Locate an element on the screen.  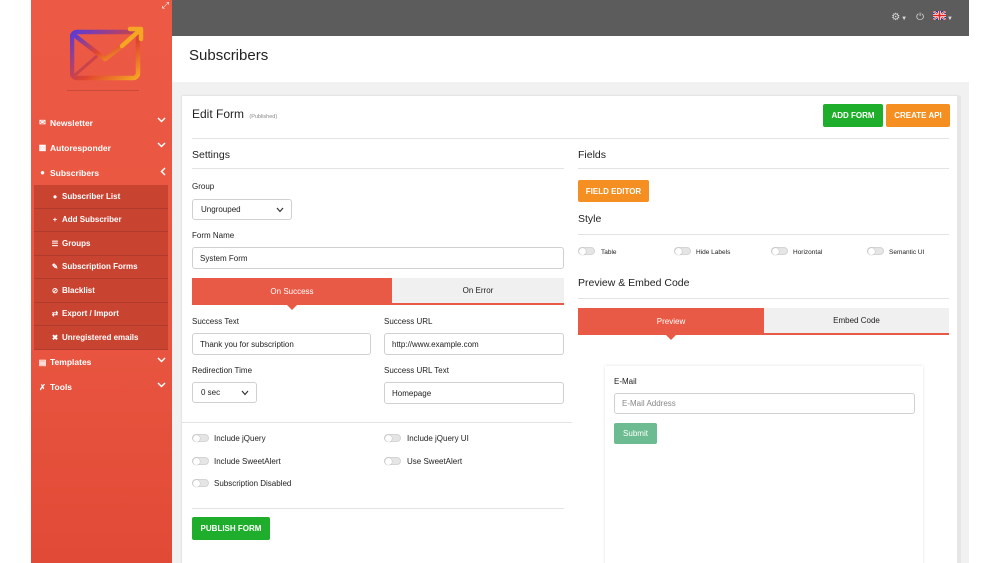
sidebar-item-subscription-forms: ✎ Subscription Forms is located at coordinates (101, 267).